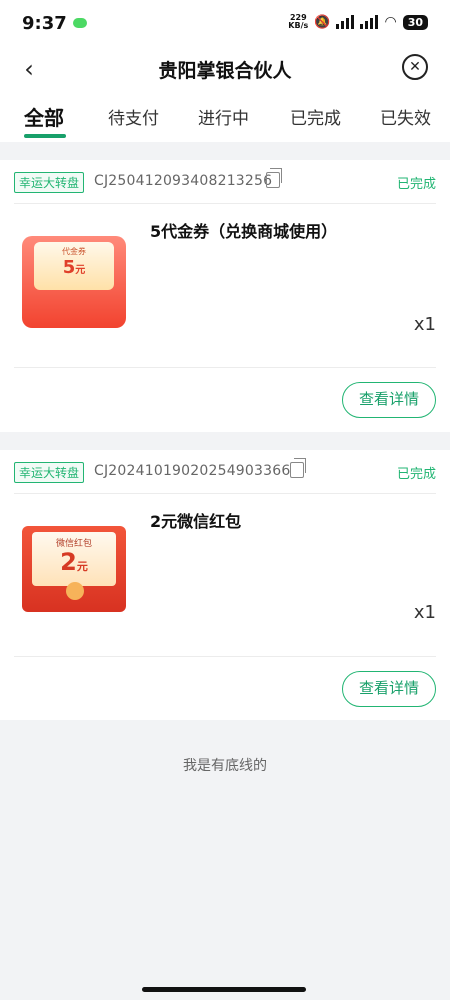 The height and width of the screenshot is (1000, 450). I want to click on network-speed-unit: KB/s, so click(298, 25).